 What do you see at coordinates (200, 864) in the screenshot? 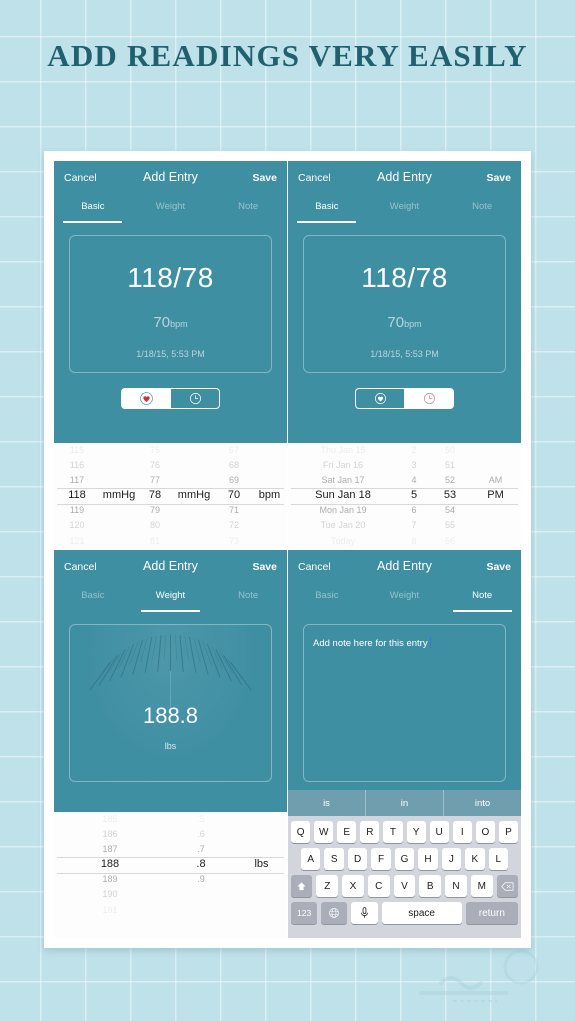
I see `picker-row: .8` at bounding box center [200, 864].